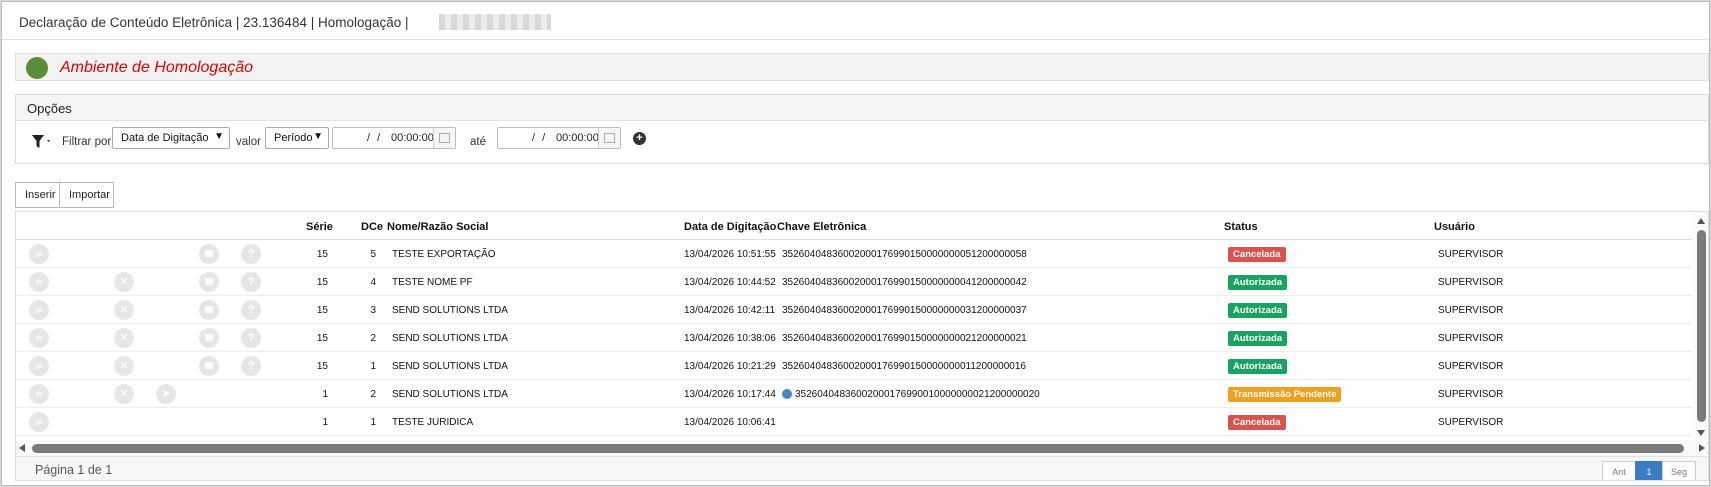 Image resolution: width=1711 pixels, height=487 pixels. What do you see at coordinates (22, 448) in the screenshot?
I see `scroll-left-icon` at bounding box center [22, 448].